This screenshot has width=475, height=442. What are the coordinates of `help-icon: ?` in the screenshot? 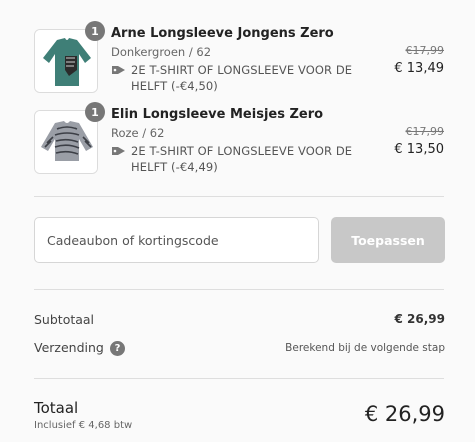 It's located at (117, 348).